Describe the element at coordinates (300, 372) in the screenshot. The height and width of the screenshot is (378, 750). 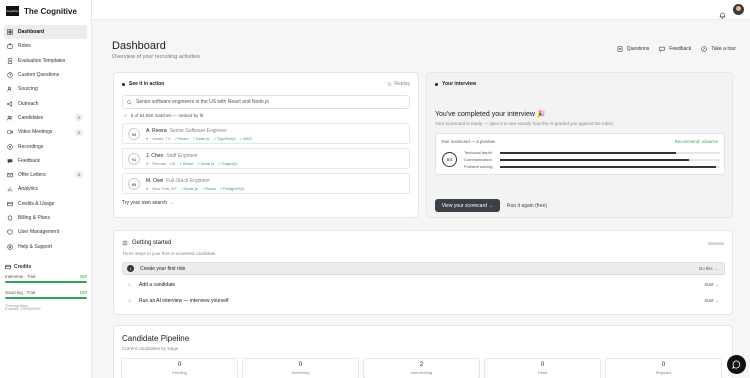
I see `stage-label: Screening` at that location.